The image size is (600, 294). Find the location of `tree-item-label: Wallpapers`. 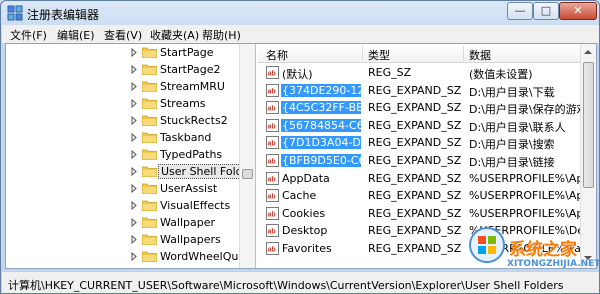

tree-item-label: Wallpapers is located at coordinates (190, 239).